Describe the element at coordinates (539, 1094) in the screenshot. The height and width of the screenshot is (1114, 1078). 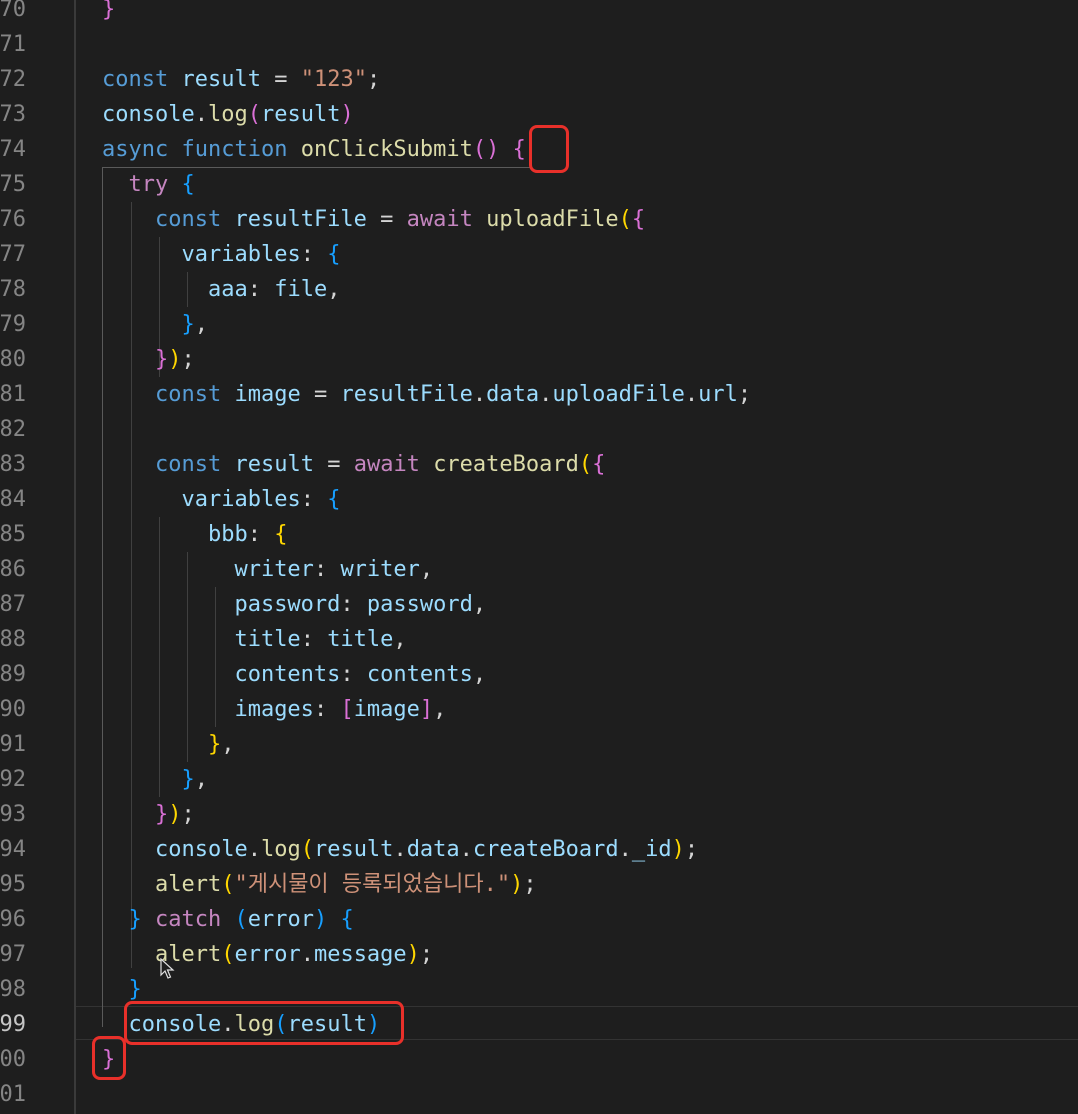
I see `code-line: 101` at that location.